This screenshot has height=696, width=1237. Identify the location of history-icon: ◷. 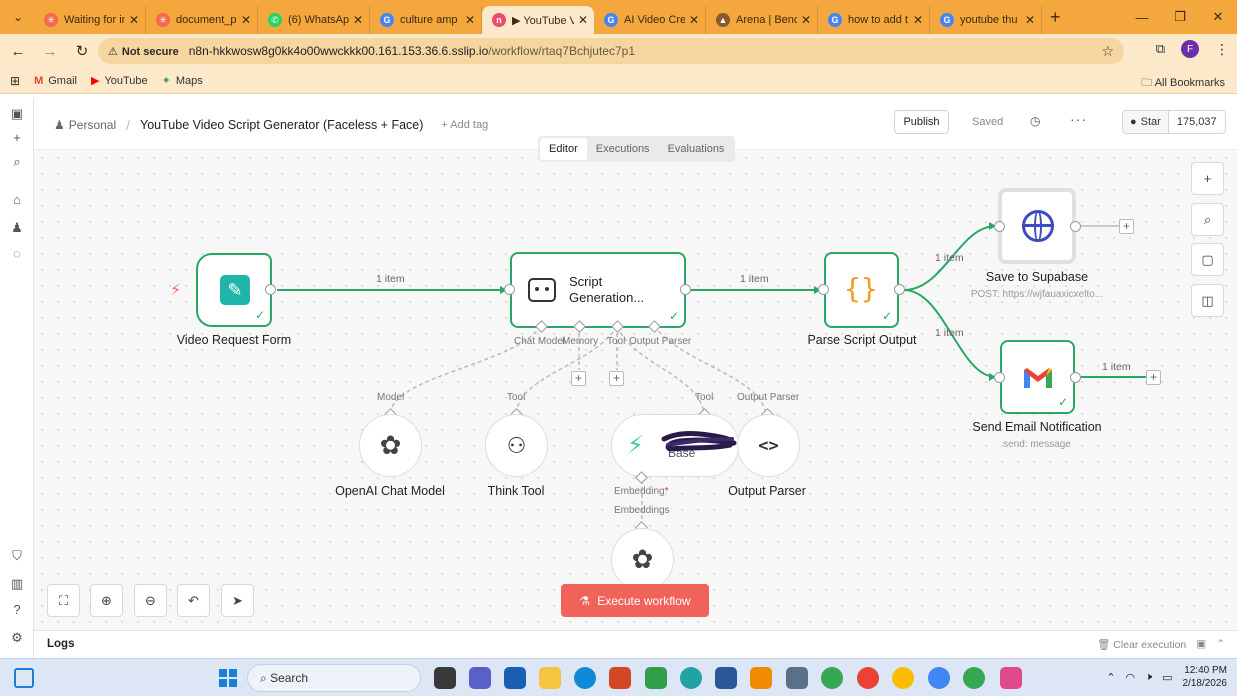
(1035, 121).